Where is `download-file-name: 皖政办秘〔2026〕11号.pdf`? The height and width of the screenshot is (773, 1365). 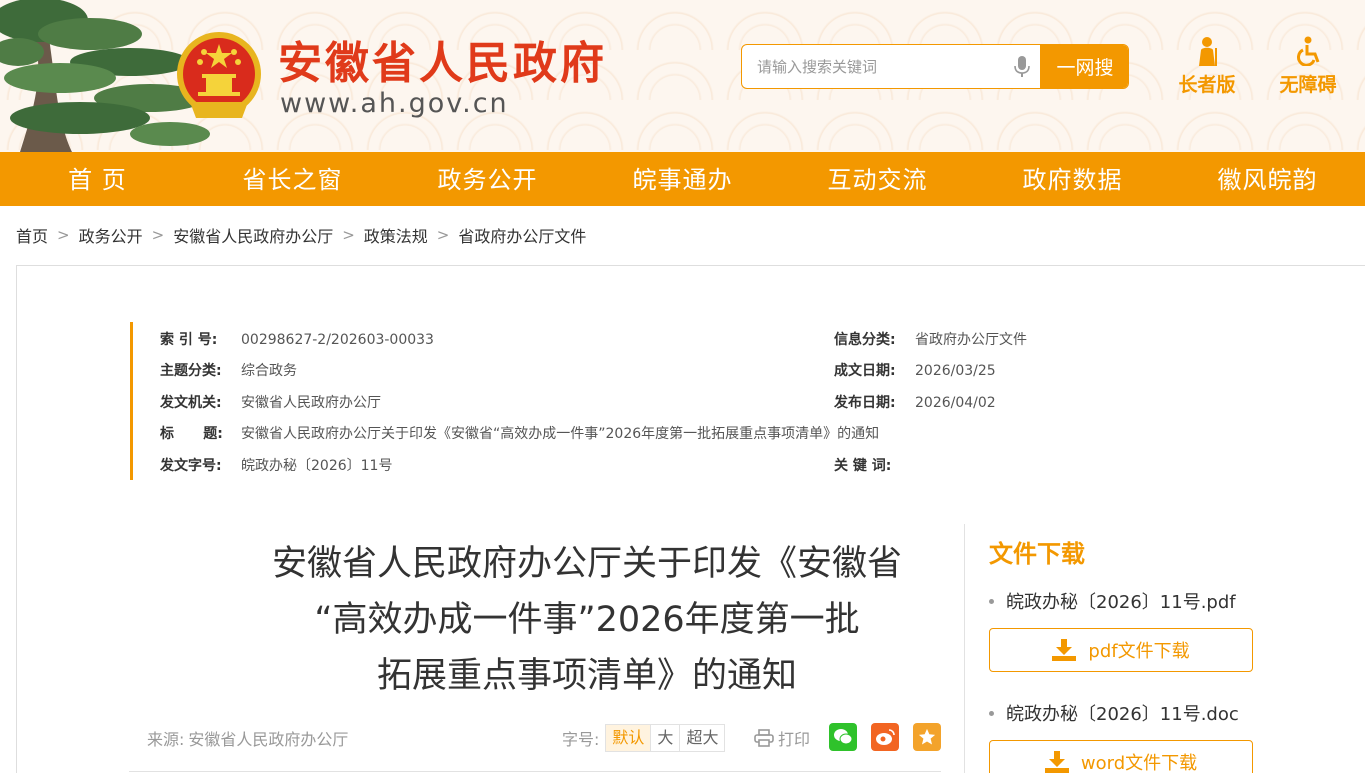
download-file-name: 皖政办秘〔2026〕11号.pdf is located at coordinates (1112, 601).